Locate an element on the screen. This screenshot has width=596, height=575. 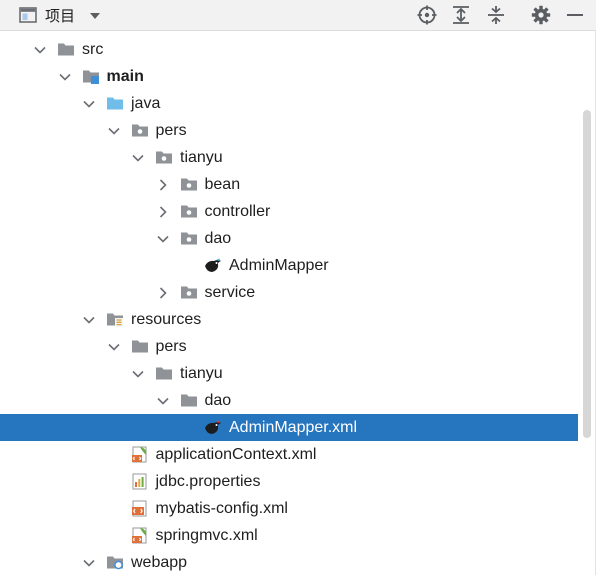
tree-item-label: mybatis-config.xml is located at coordinates (221, 508).